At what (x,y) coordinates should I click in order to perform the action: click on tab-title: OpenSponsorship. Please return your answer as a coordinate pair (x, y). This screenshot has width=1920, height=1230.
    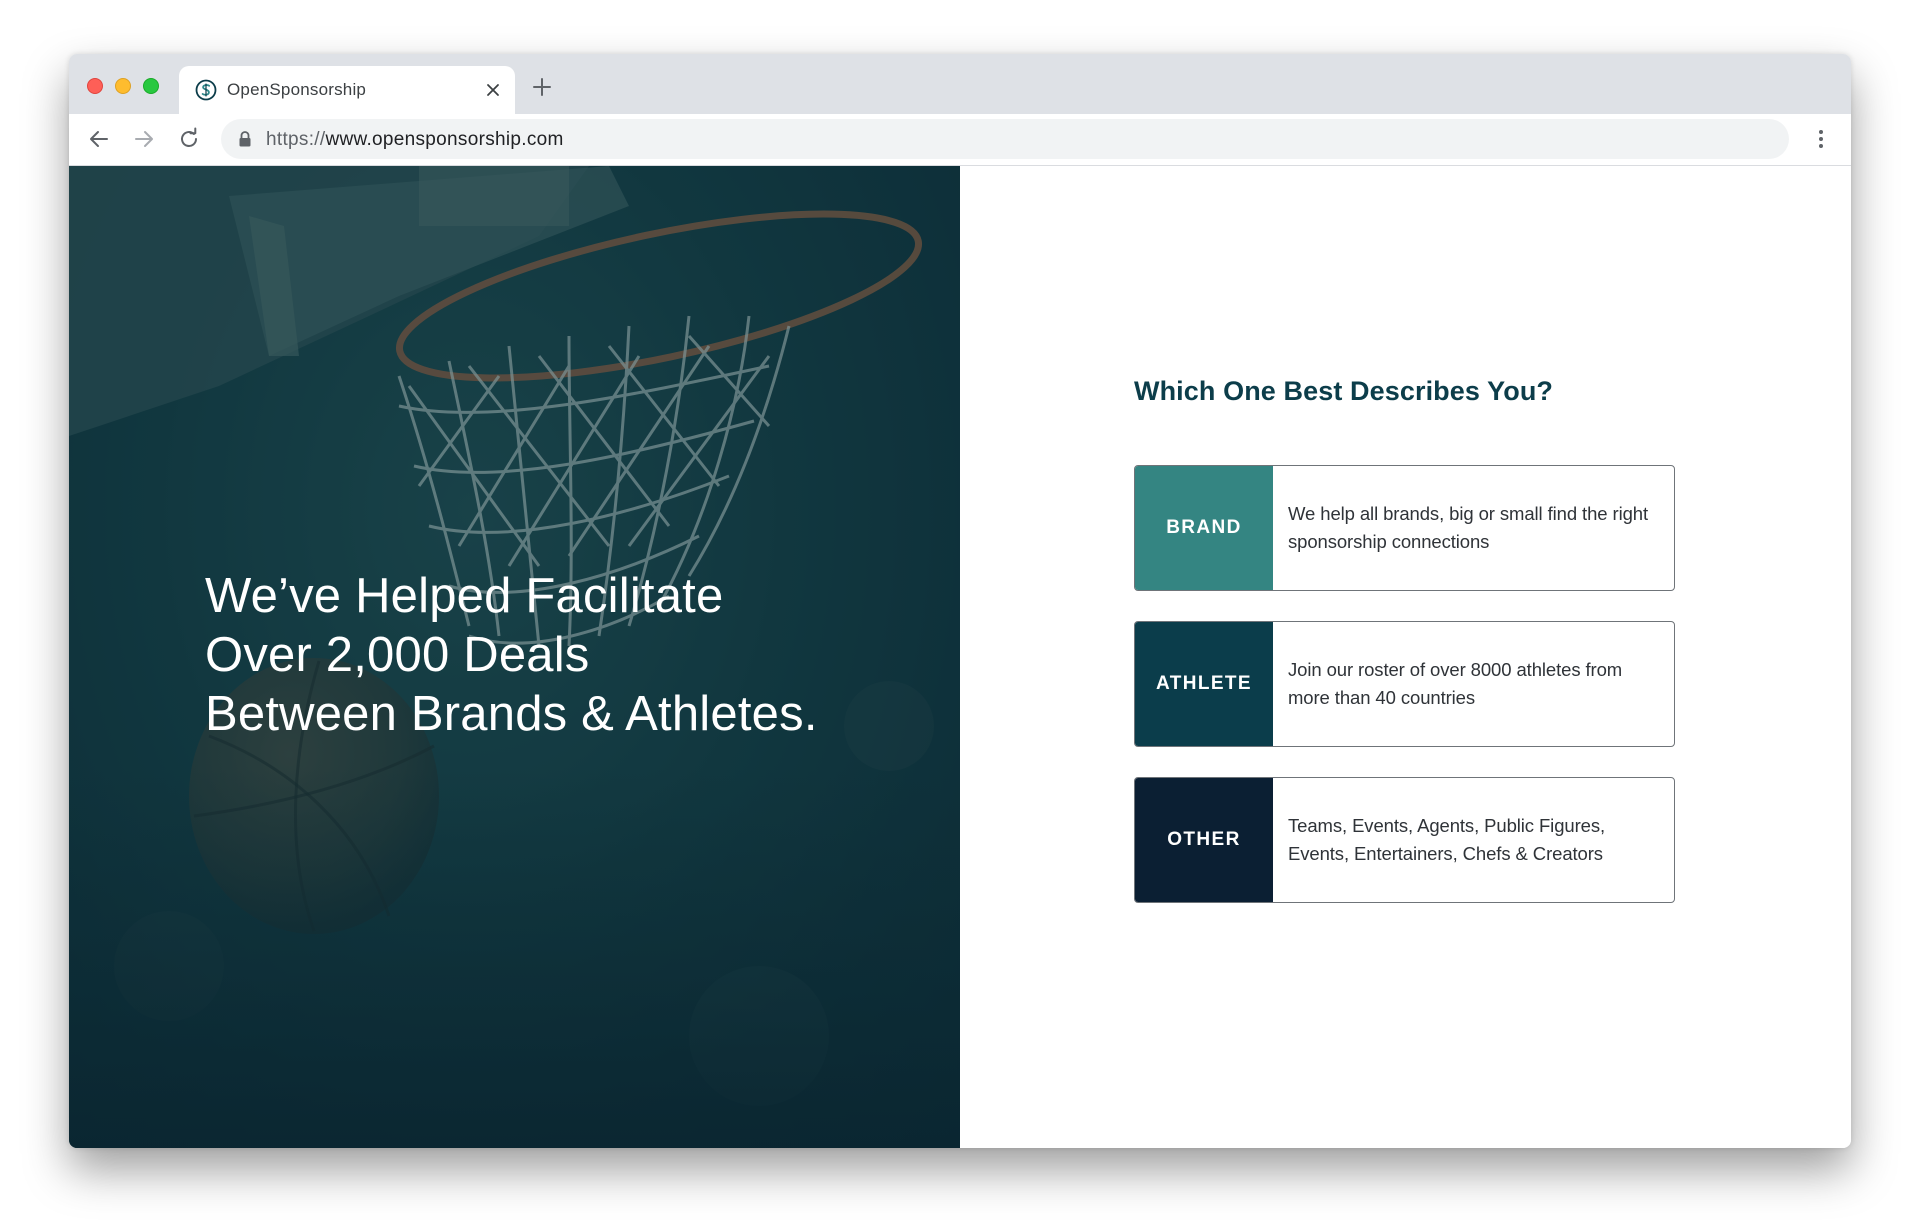
    Looking at the image, I should click on (297, 89).